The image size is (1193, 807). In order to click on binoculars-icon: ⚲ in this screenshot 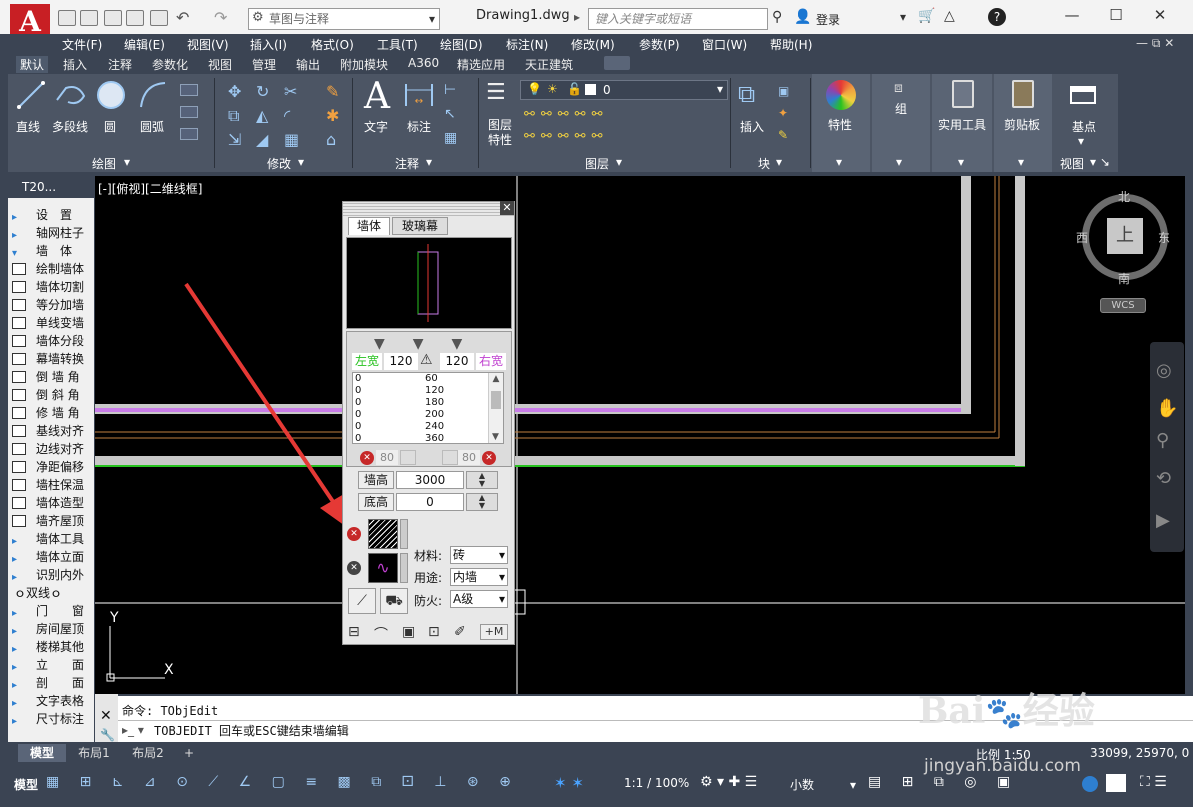, I will do `click(777, 17)`.